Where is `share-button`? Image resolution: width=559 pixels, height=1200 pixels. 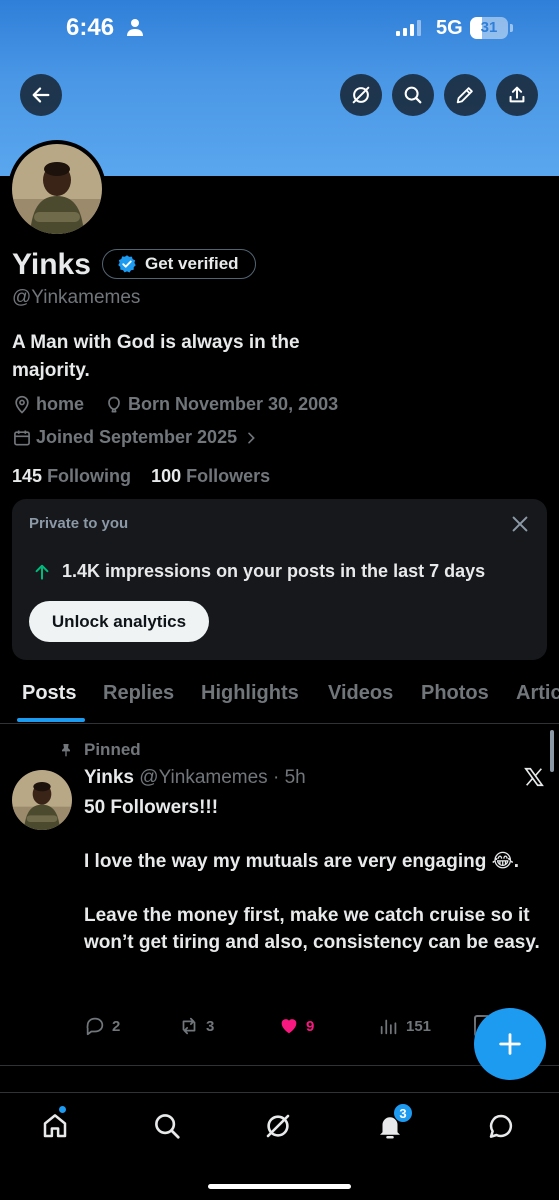
share-button is located at coordinates (517, 95).